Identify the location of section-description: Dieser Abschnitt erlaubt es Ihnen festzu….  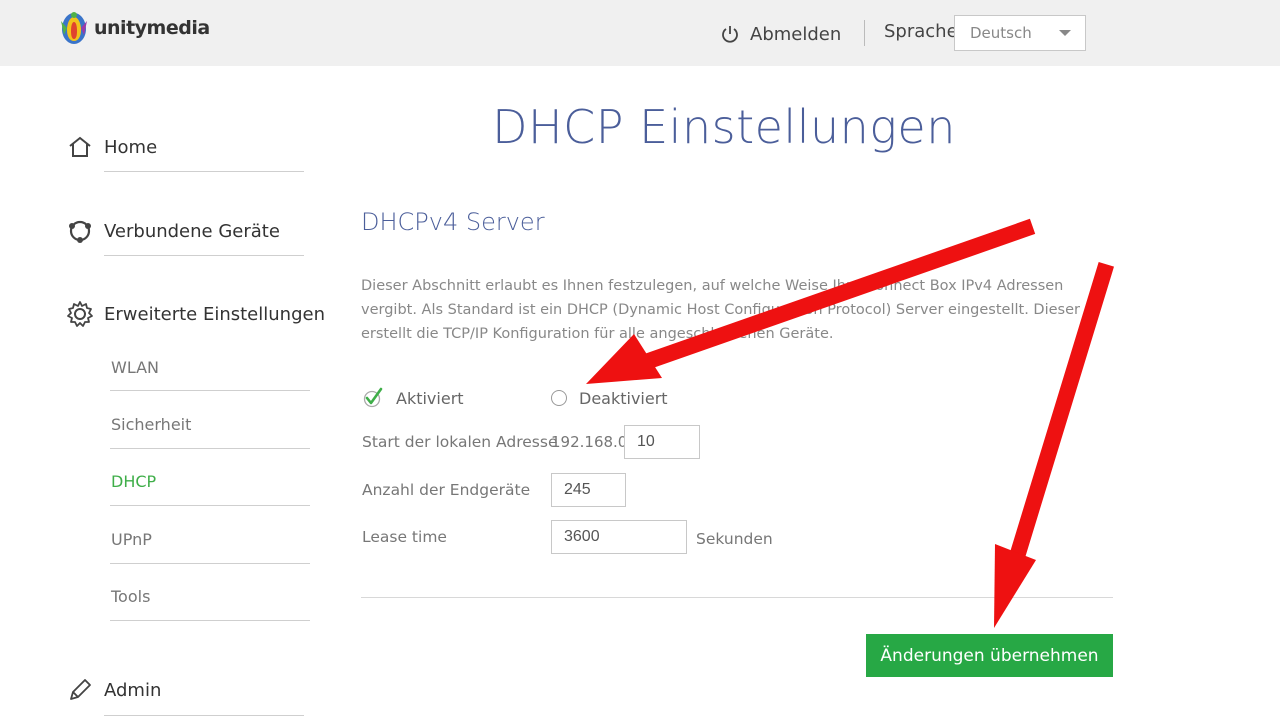
(720, 310).